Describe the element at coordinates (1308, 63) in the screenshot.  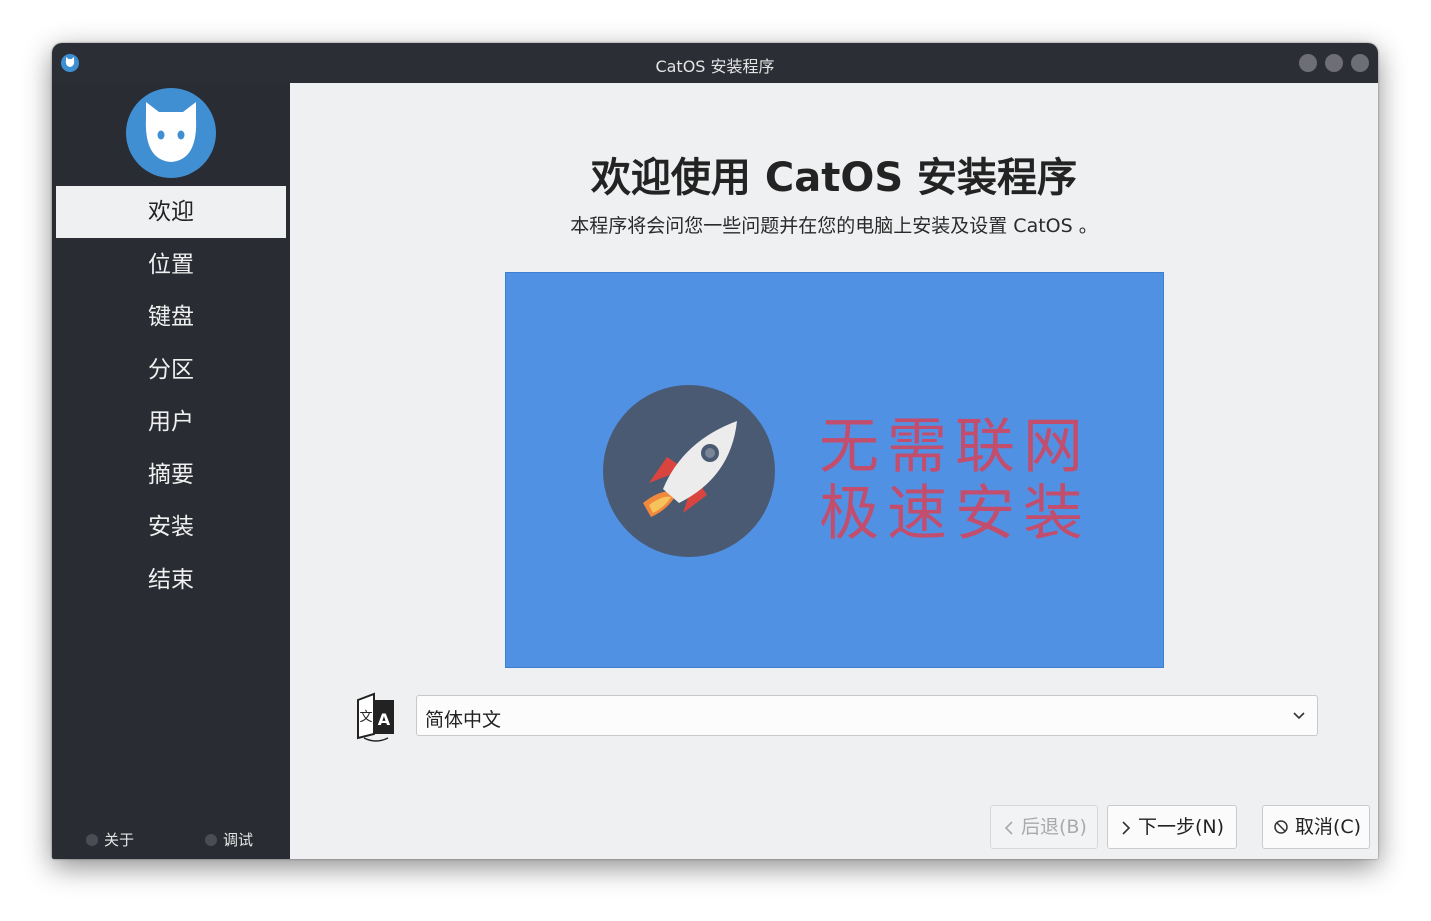
I see `minimize-button` at that location.